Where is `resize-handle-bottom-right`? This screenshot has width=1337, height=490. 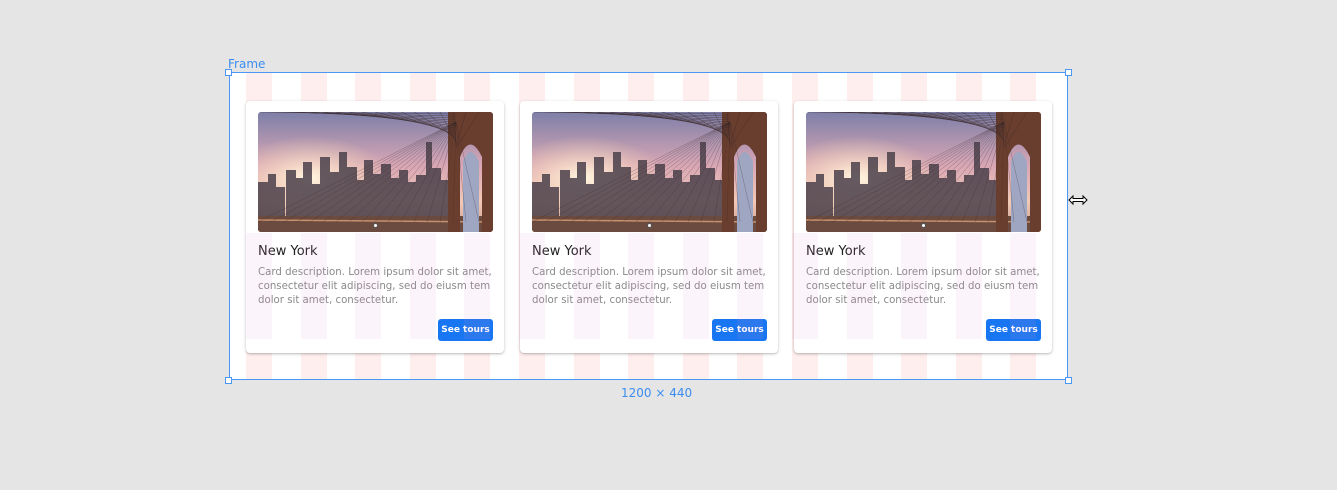 resize-handle-bottom-right is located at coordinates (1068, 380).